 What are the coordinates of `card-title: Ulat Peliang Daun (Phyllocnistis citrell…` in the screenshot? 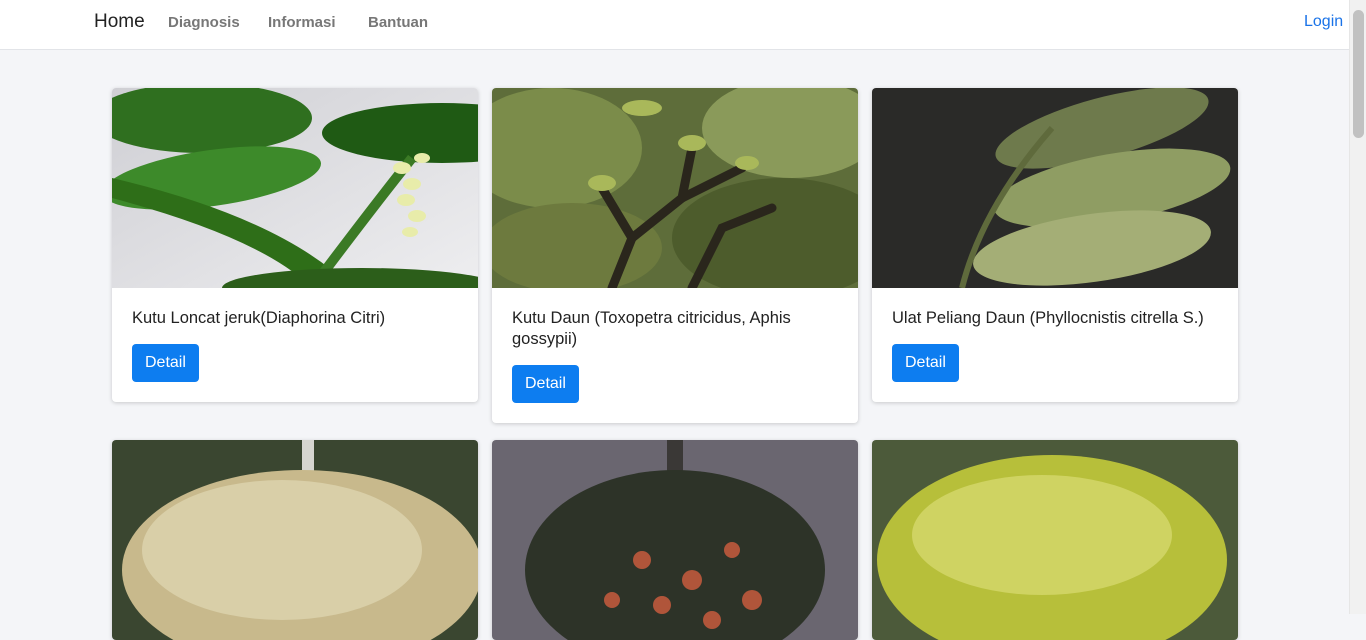 It's located at (1048, 318).